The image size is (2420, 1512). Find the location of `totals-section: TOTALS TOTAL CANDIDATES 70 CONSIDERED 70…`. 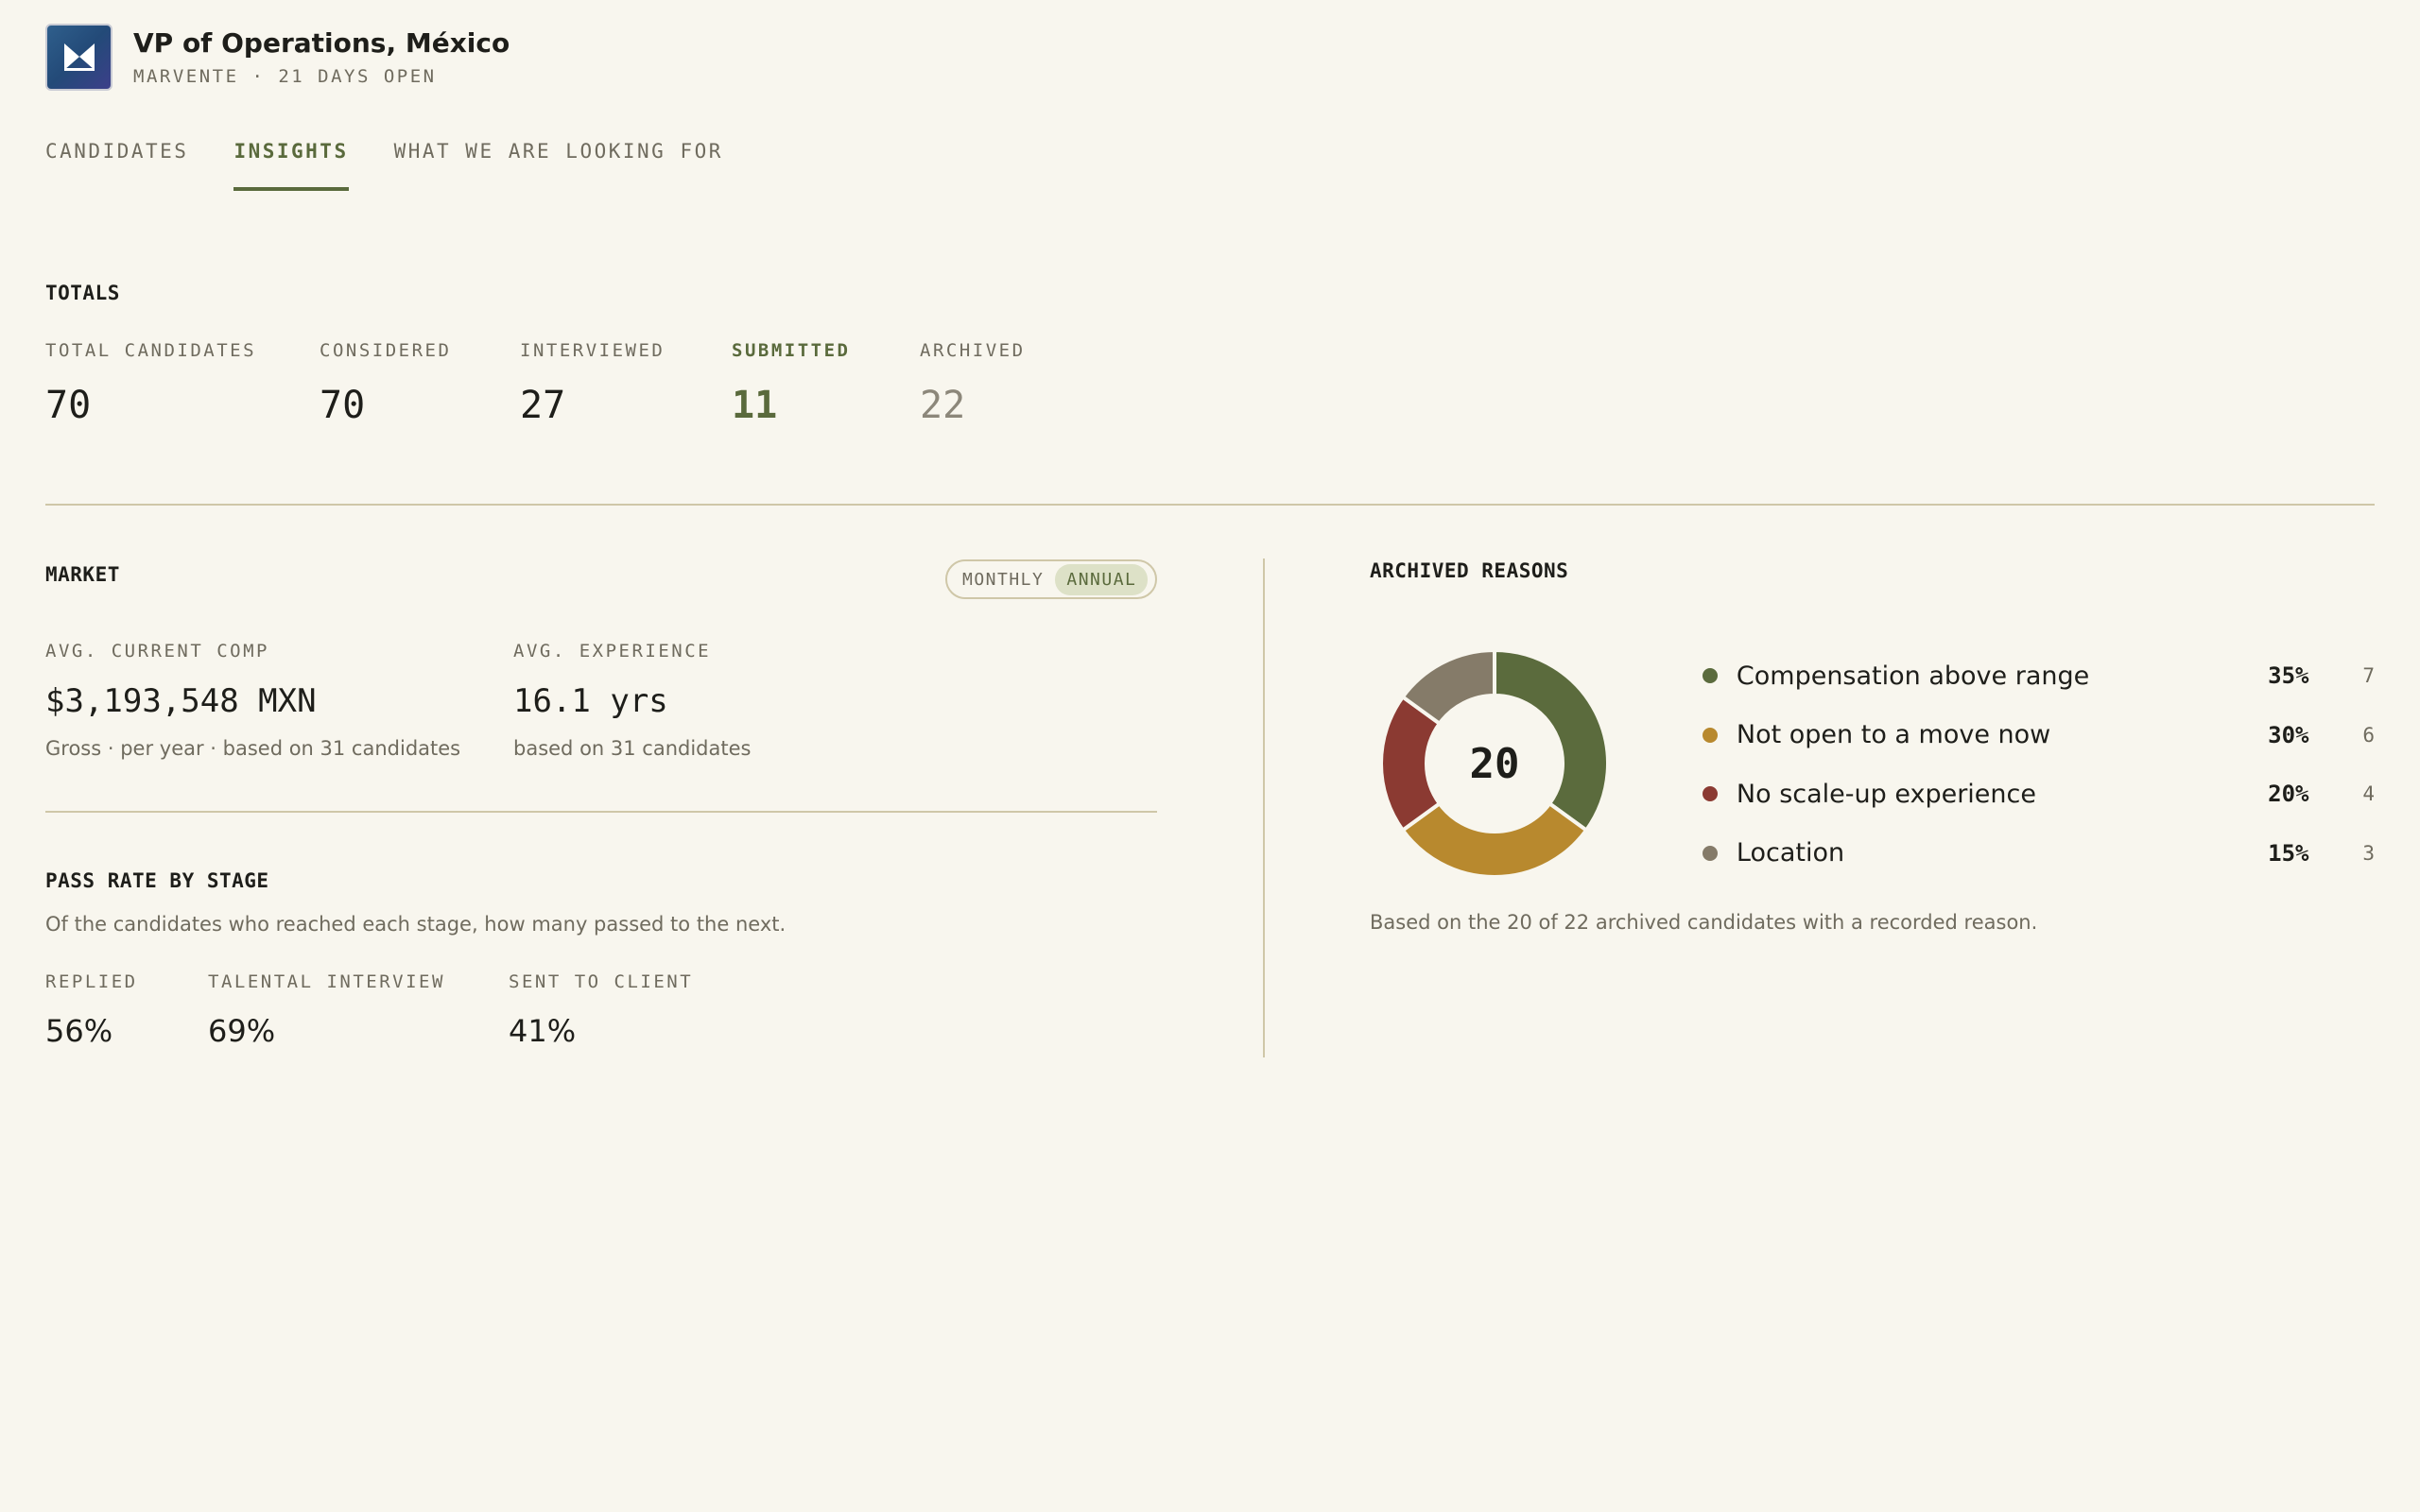

totals-section: TOTALS TOTAL CANDIDATES 70 CONSIDERED 70… is located at coordinates (558, 354).